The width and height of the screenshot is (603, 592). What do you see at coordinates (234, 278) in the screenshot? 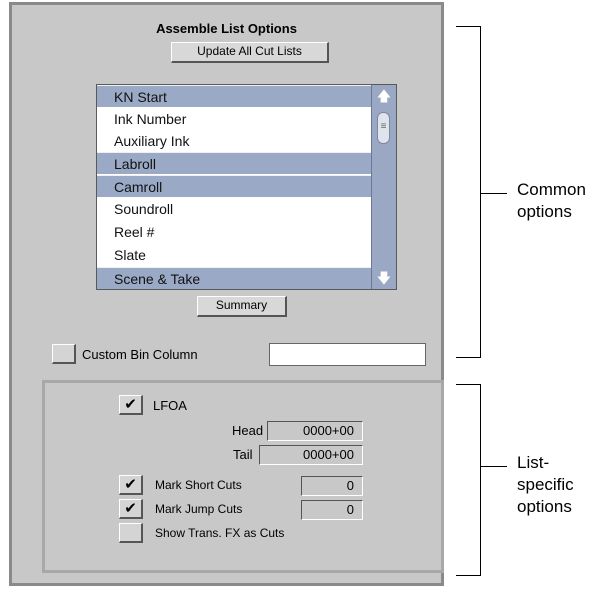
I see `list-item: Scene & Take` at bounding box center [234, 278].